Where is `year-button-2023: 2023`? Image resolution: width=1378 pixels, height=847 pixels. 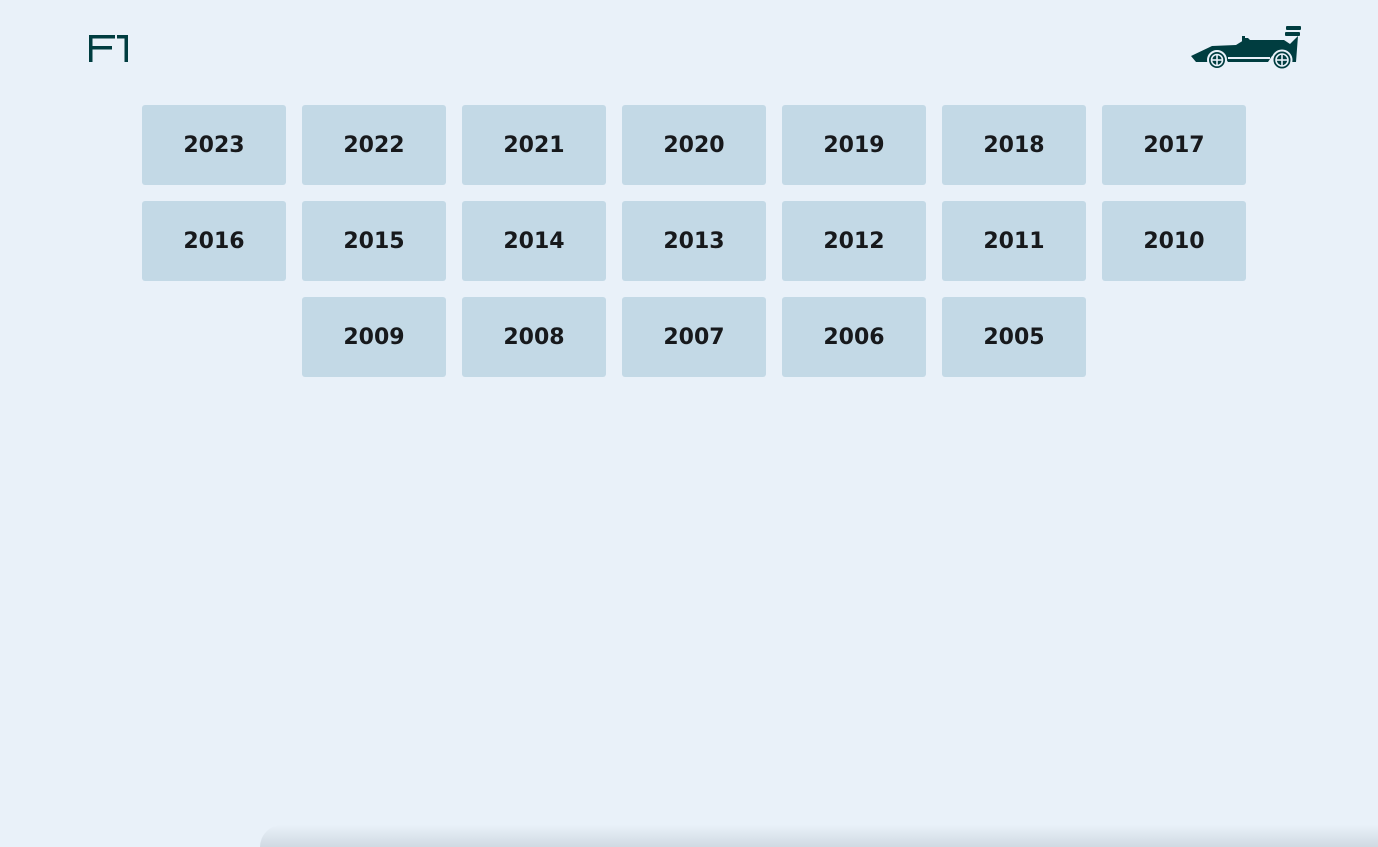
year-button-2023: 2023 is located at coordinates (214, 145).